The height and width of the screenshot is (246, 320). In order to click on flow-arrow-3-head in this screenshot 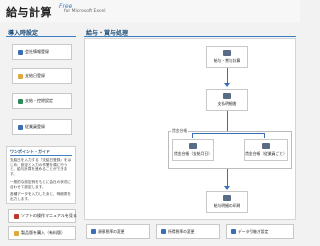, I will do `click(227, 188)`.